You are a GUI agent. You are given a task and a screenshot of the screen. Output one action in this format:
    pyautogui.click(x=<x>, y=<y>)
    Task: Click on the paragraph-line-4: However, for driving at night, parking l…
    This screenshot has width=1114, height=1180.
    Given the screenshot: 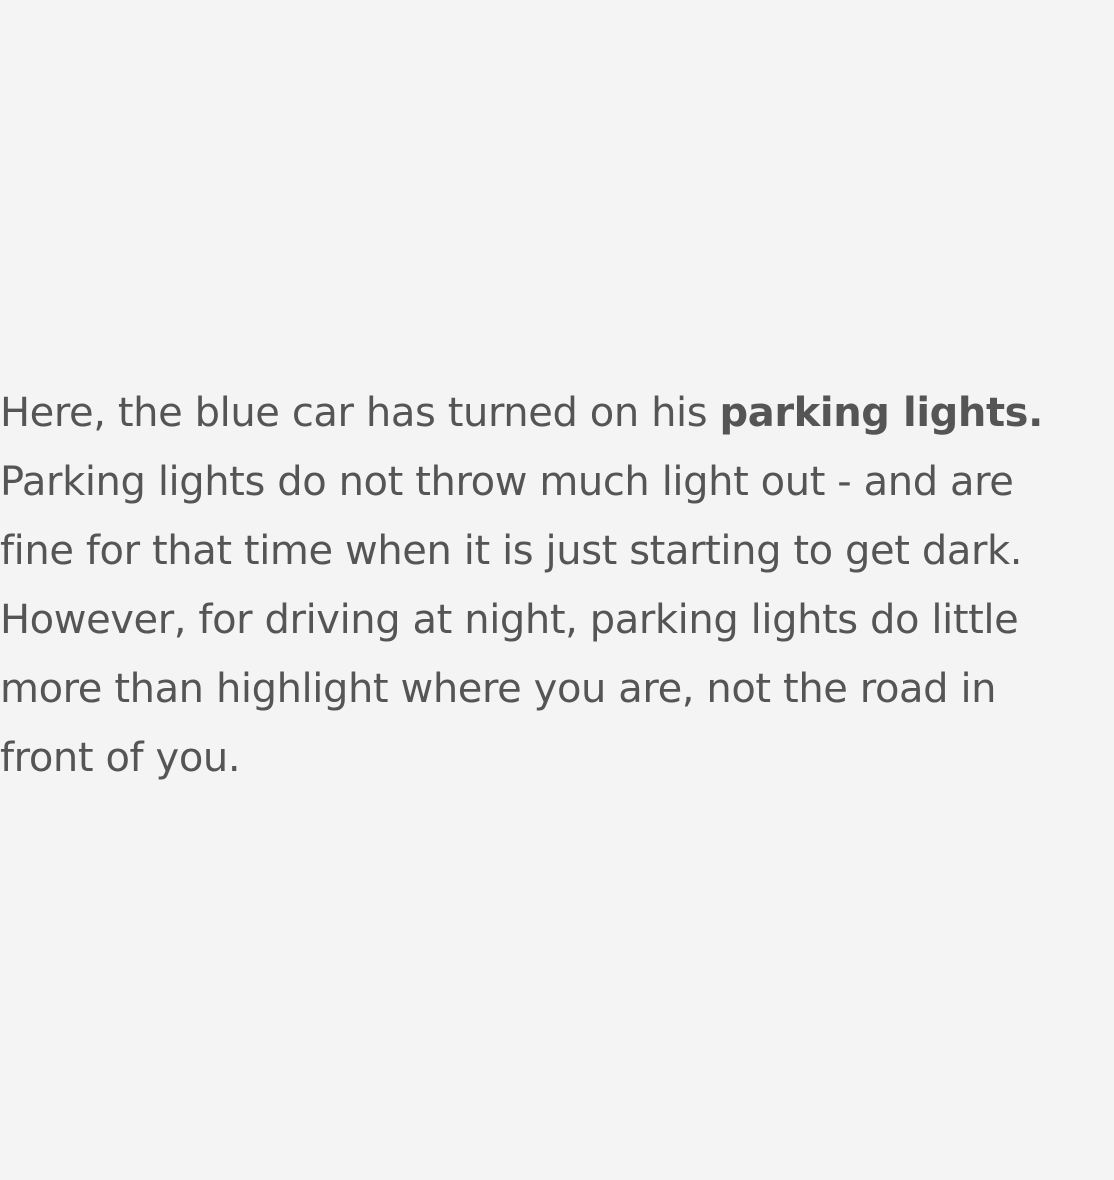 What is the action you would take?
    pyautogui.click(x=509, y=620)
    